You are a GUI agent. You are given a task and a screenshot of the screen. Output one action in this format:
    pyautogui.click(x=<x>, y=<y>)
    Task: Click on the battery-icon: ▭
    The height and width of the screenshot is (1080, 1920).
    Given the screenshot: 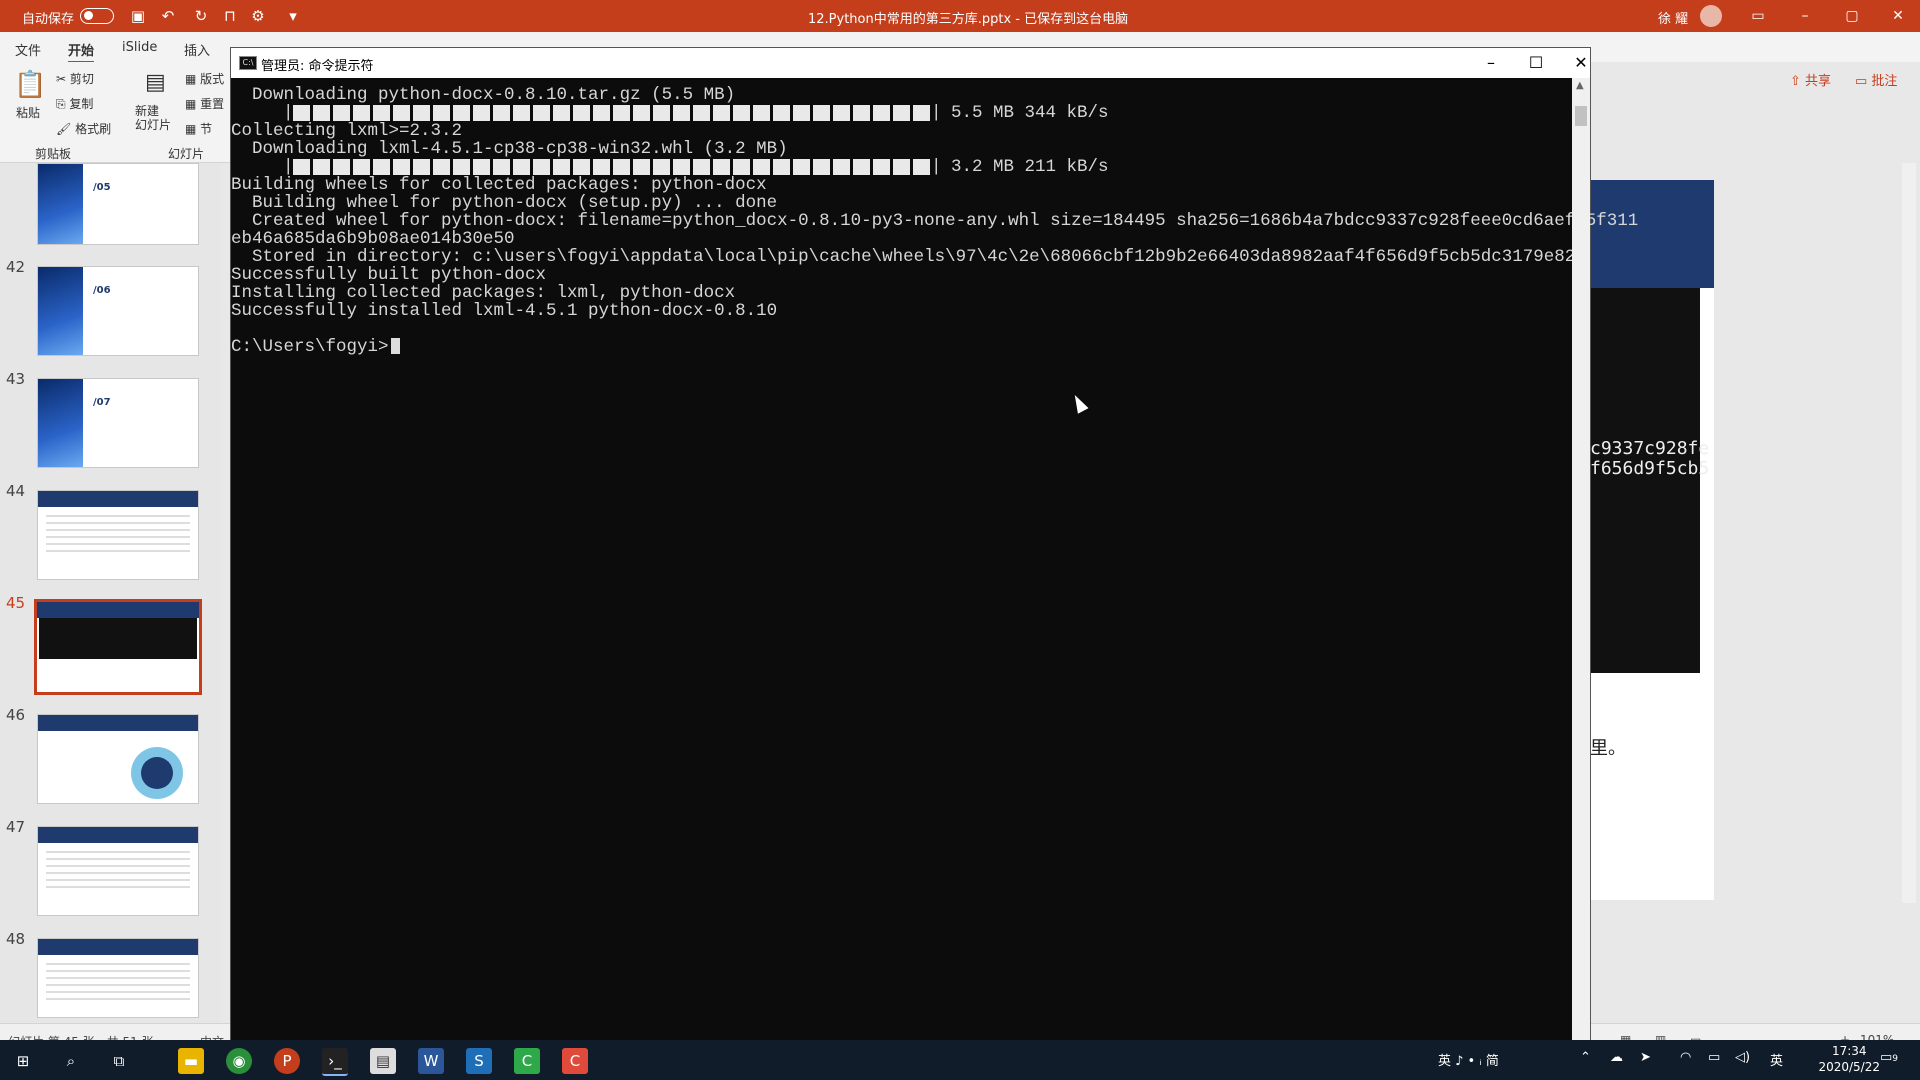 What is the action you would take?
    pyautogui.click(x=1714, y=1057)
    